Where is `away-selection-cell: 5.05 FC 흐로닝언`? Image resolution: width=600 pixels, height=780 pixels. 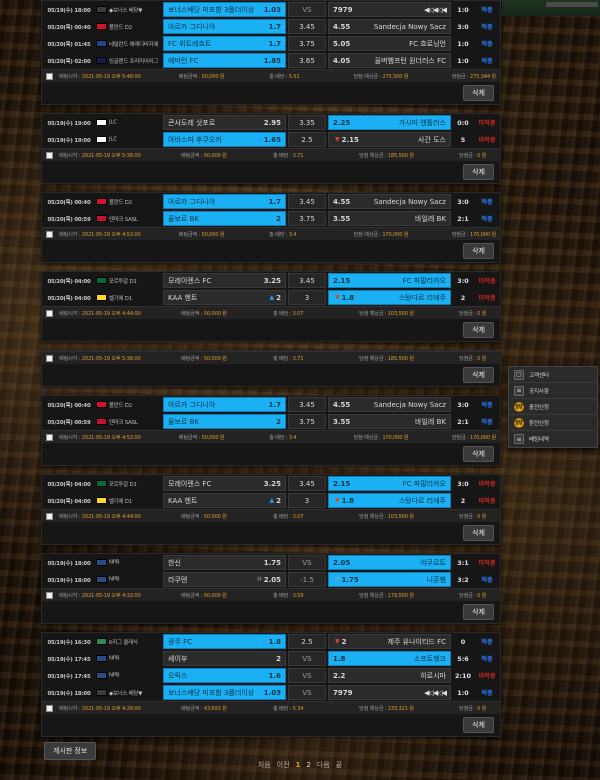 away-selection-cell: 5.05 FC 흐로닝언 is located at coordinates (389, 43).